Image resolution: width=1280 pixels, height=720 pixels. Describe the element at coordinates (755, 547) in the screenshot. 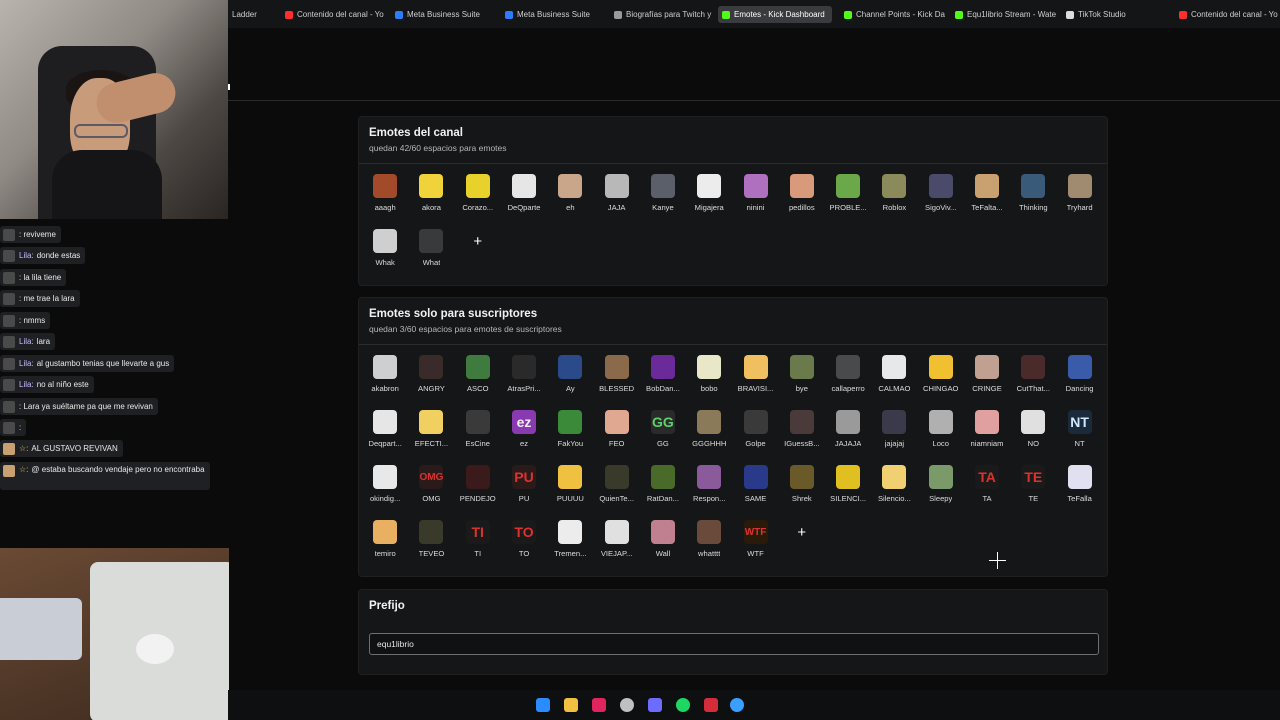

I see `emote-item: WTF WTF` at that location.